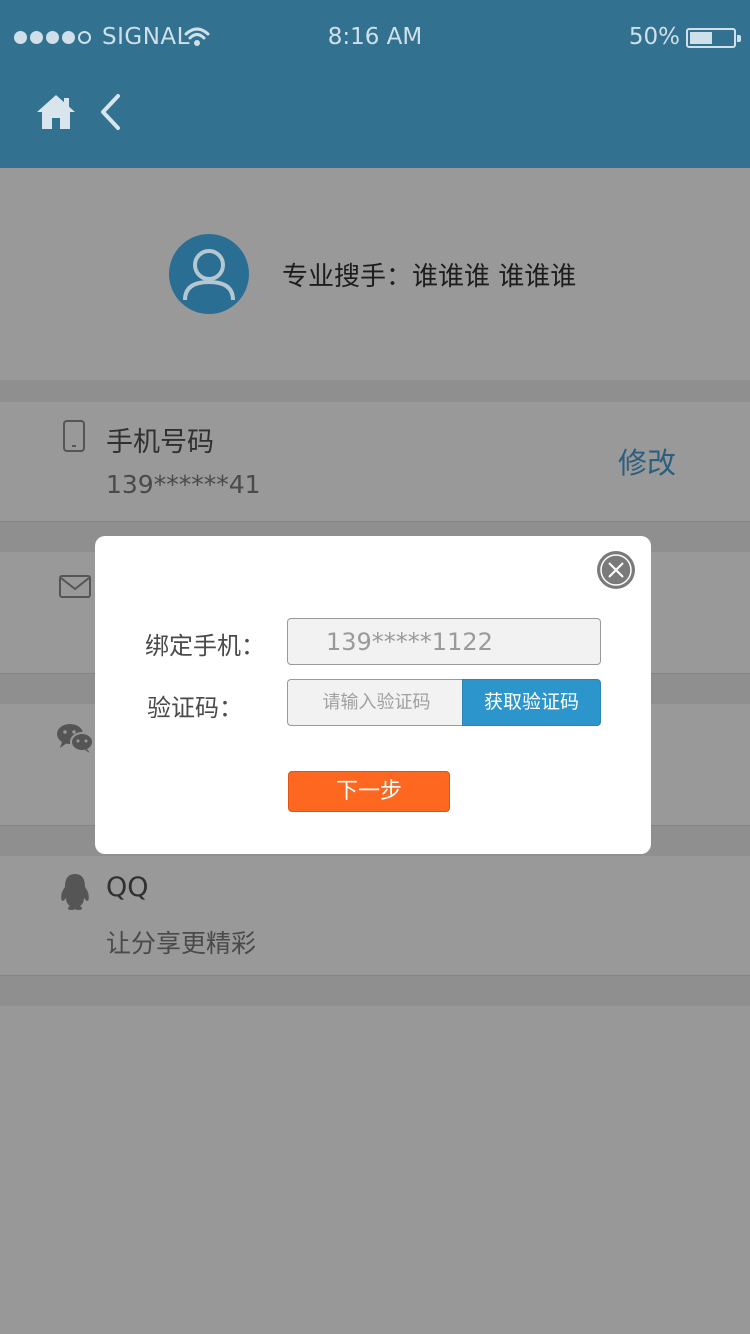 This screenshot has height=1334, width=750. Describe the element at coordinates (75, 892) in the screenshot. I see `qq-penguin-icon` at that location.